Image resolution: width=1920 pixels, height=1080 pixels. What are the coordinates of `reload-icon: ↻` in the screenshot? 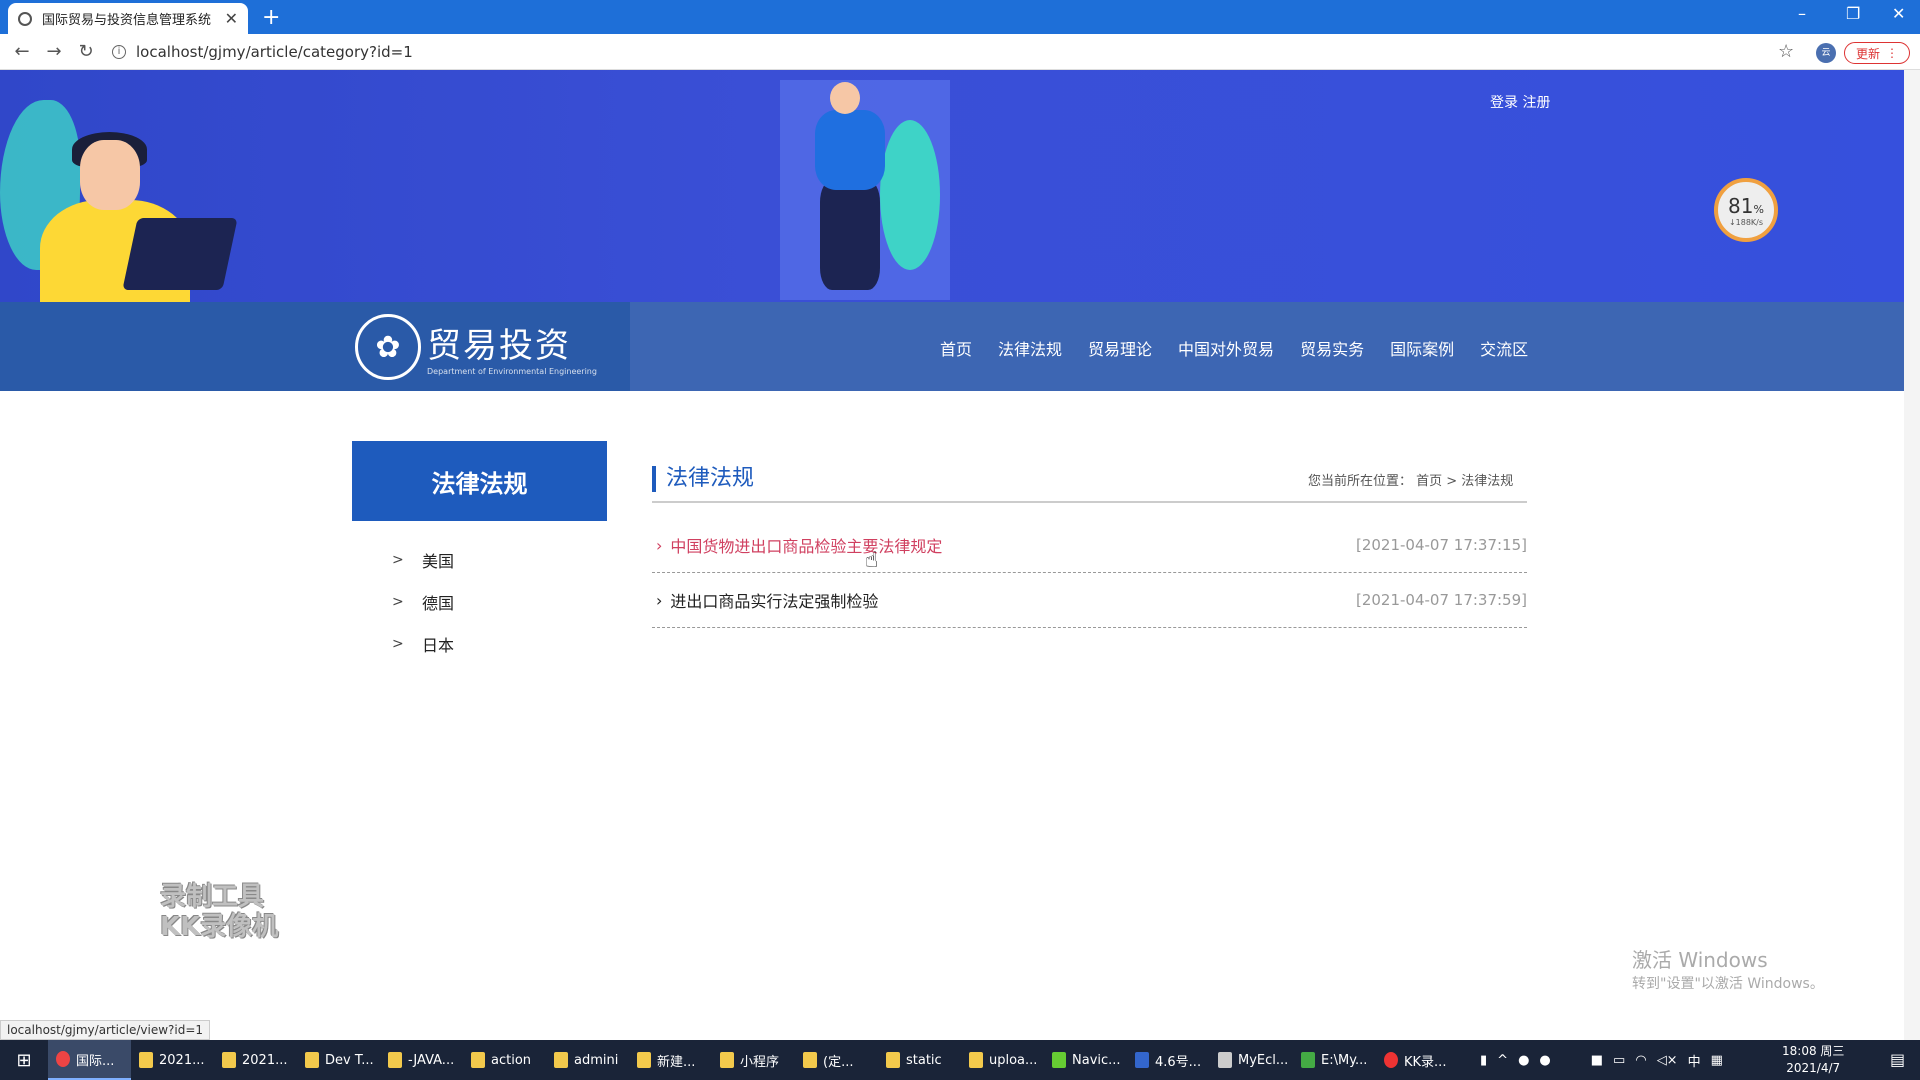 It's located at (86, 51).